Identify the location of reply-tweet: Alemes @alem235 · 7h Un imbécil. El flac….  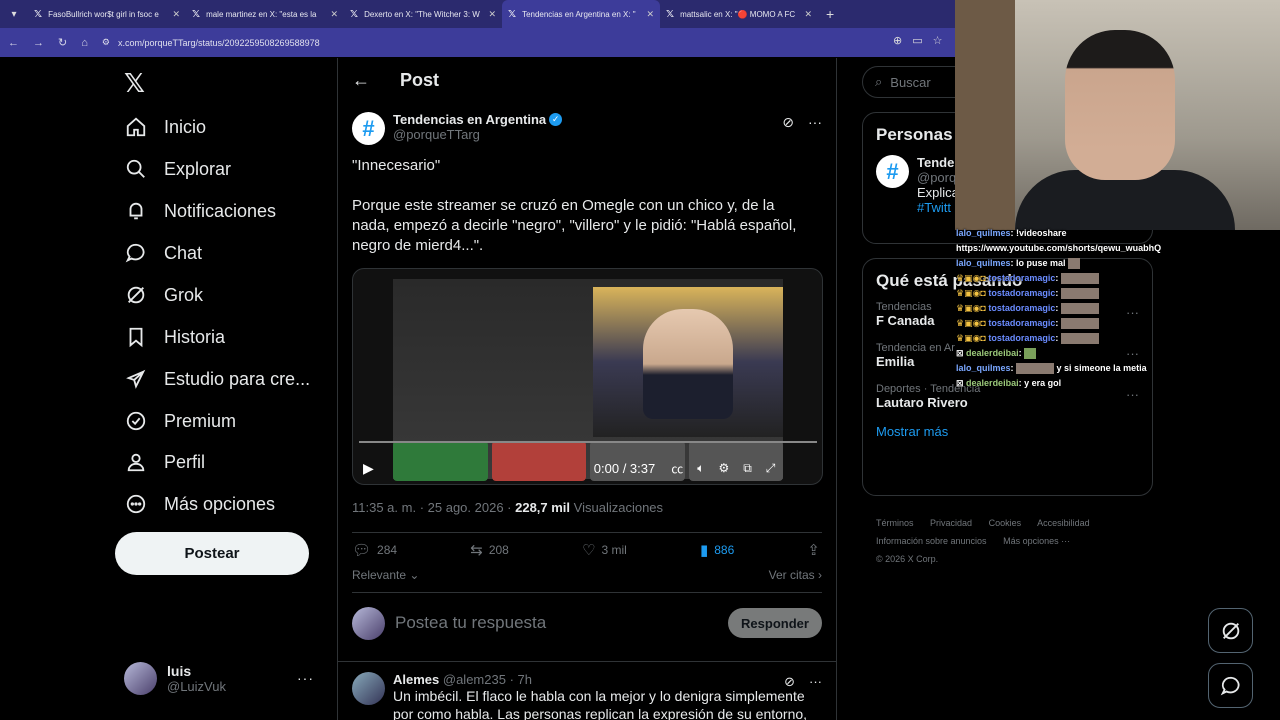
(587, 696).